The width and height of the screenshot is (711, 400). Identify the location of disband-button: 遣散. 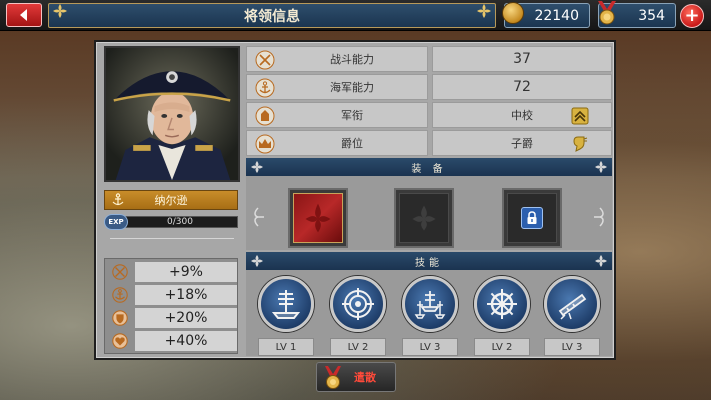
(356, 377).